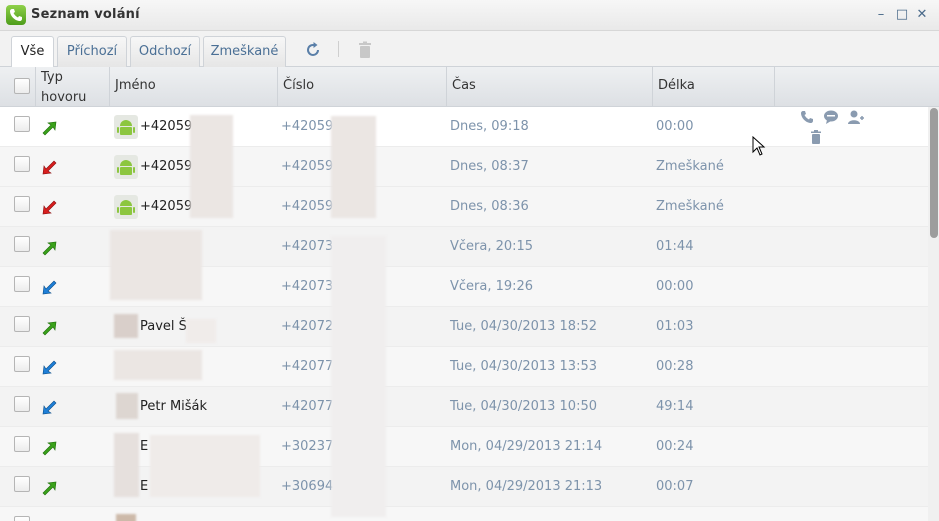 The height and width of the screenshot is (521, 939). Describe the element at coordinates (523, 326) in the screenshot. I see `call-time: Tue, 04/30/2013 18:52` at that location.